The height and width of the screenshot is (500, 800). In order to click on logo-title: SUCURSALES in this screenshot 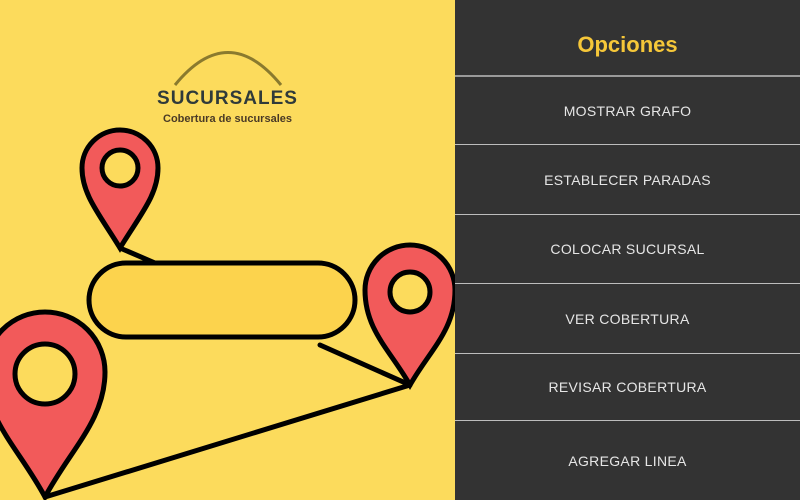, I will do `click(227, 98)`.